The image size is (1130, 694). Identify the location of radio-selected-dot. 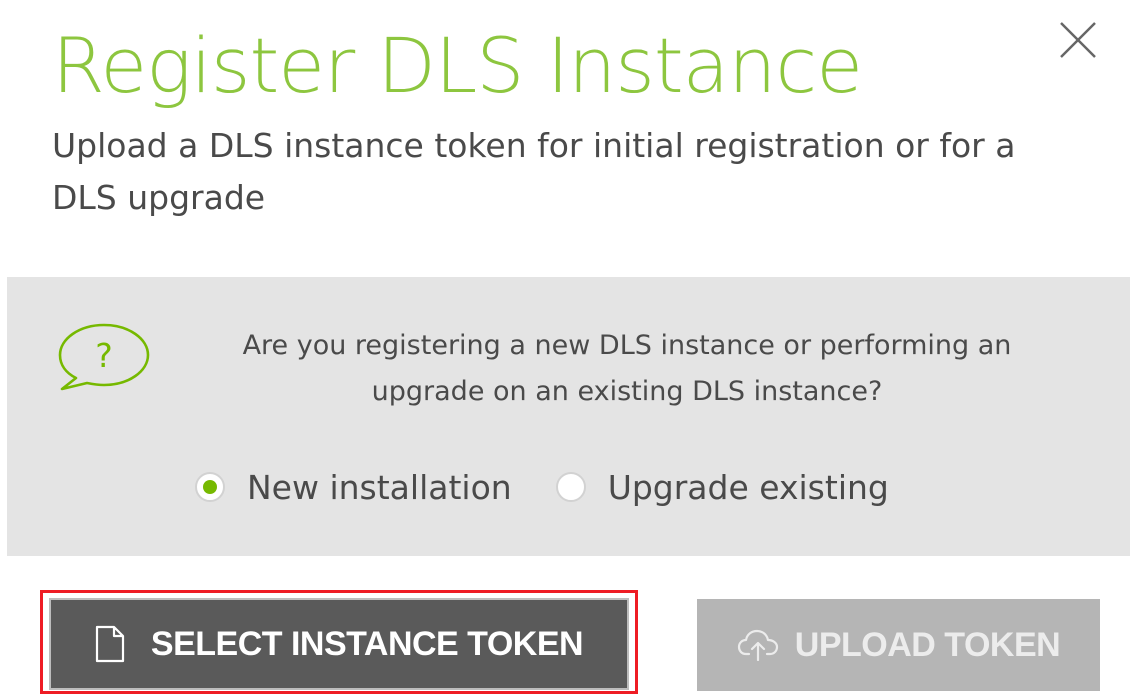
(210, 487).